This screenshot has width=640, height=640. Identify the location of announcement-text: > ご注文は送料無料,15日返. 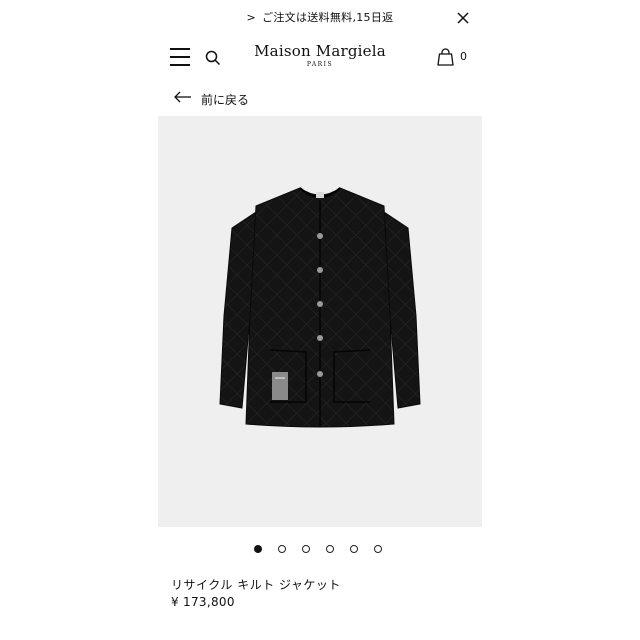
(320, 17).